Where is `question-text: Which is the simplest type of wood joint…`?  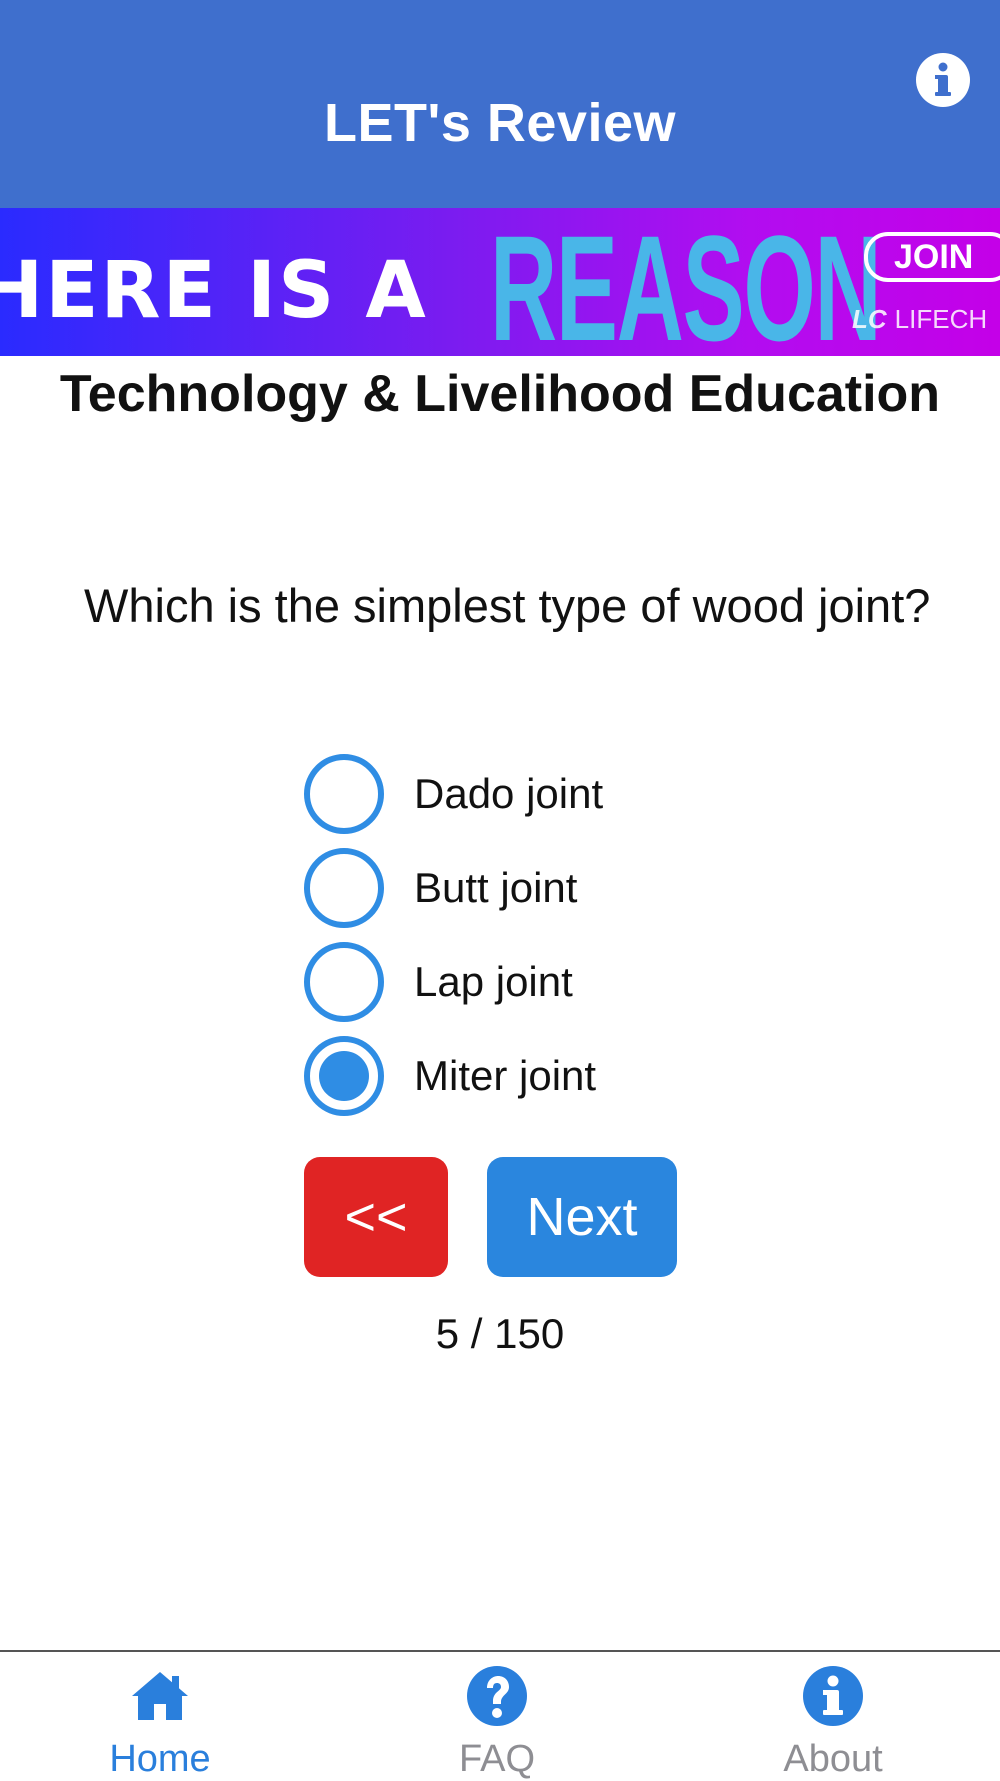
question-text: Which is the simplest type of wood joint… is located at coordinates (507, 605).